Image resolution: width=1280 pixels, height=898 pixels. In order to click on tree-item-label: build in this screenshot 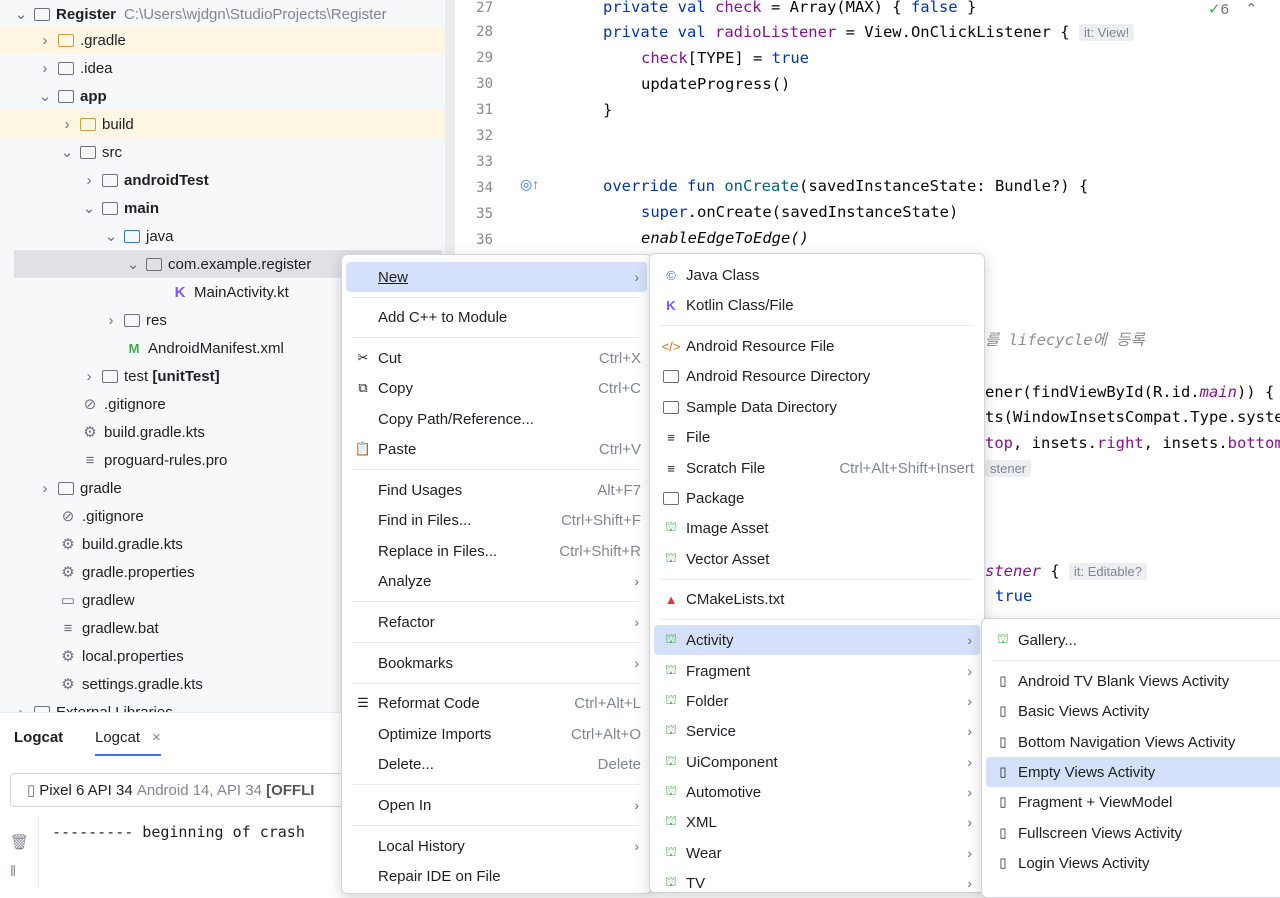, I will do `click(118, 124)`.